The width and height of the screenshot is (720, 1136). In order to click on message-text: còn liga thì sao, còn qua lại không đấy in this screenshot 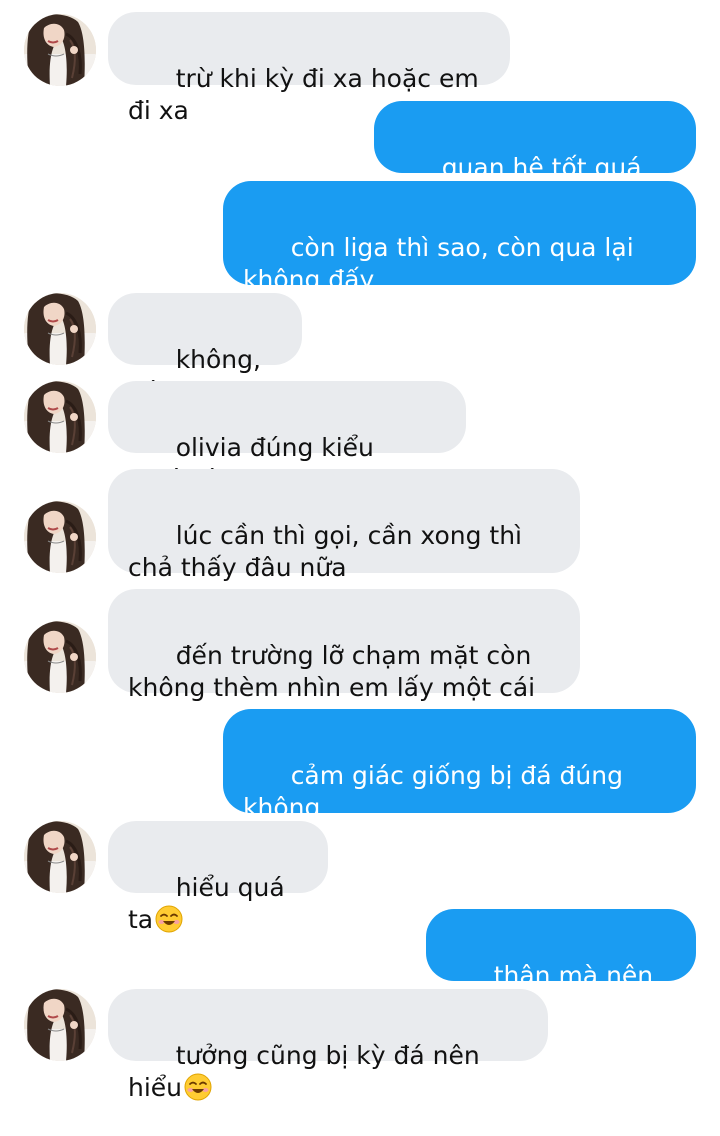, I will do `click(442, 263)`.